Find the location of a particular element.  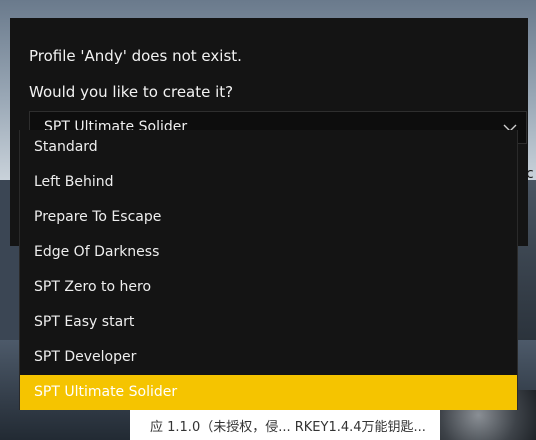

dropdown-option: SPT Developer is located at coordinates (268, 357).